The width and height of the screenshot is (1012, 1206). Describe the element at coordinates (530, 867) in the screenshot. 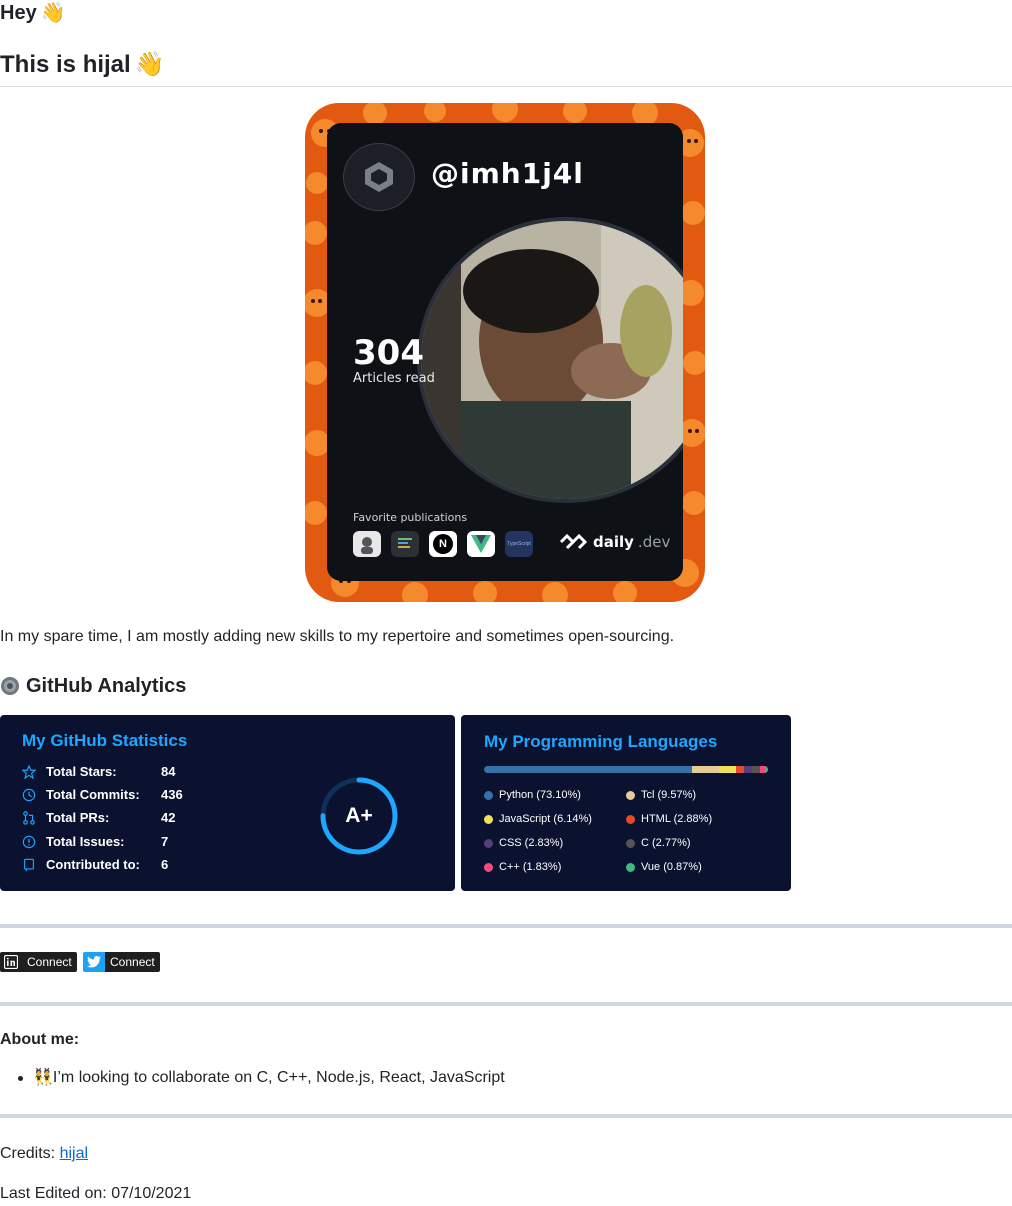

I see `language-label: C++ (1.83%)` at that location.